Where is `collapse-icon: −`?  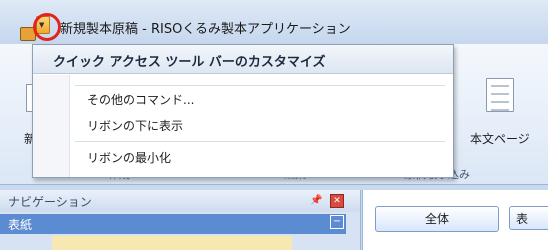
collapse-icon: − is located at coordinates (337, 222).